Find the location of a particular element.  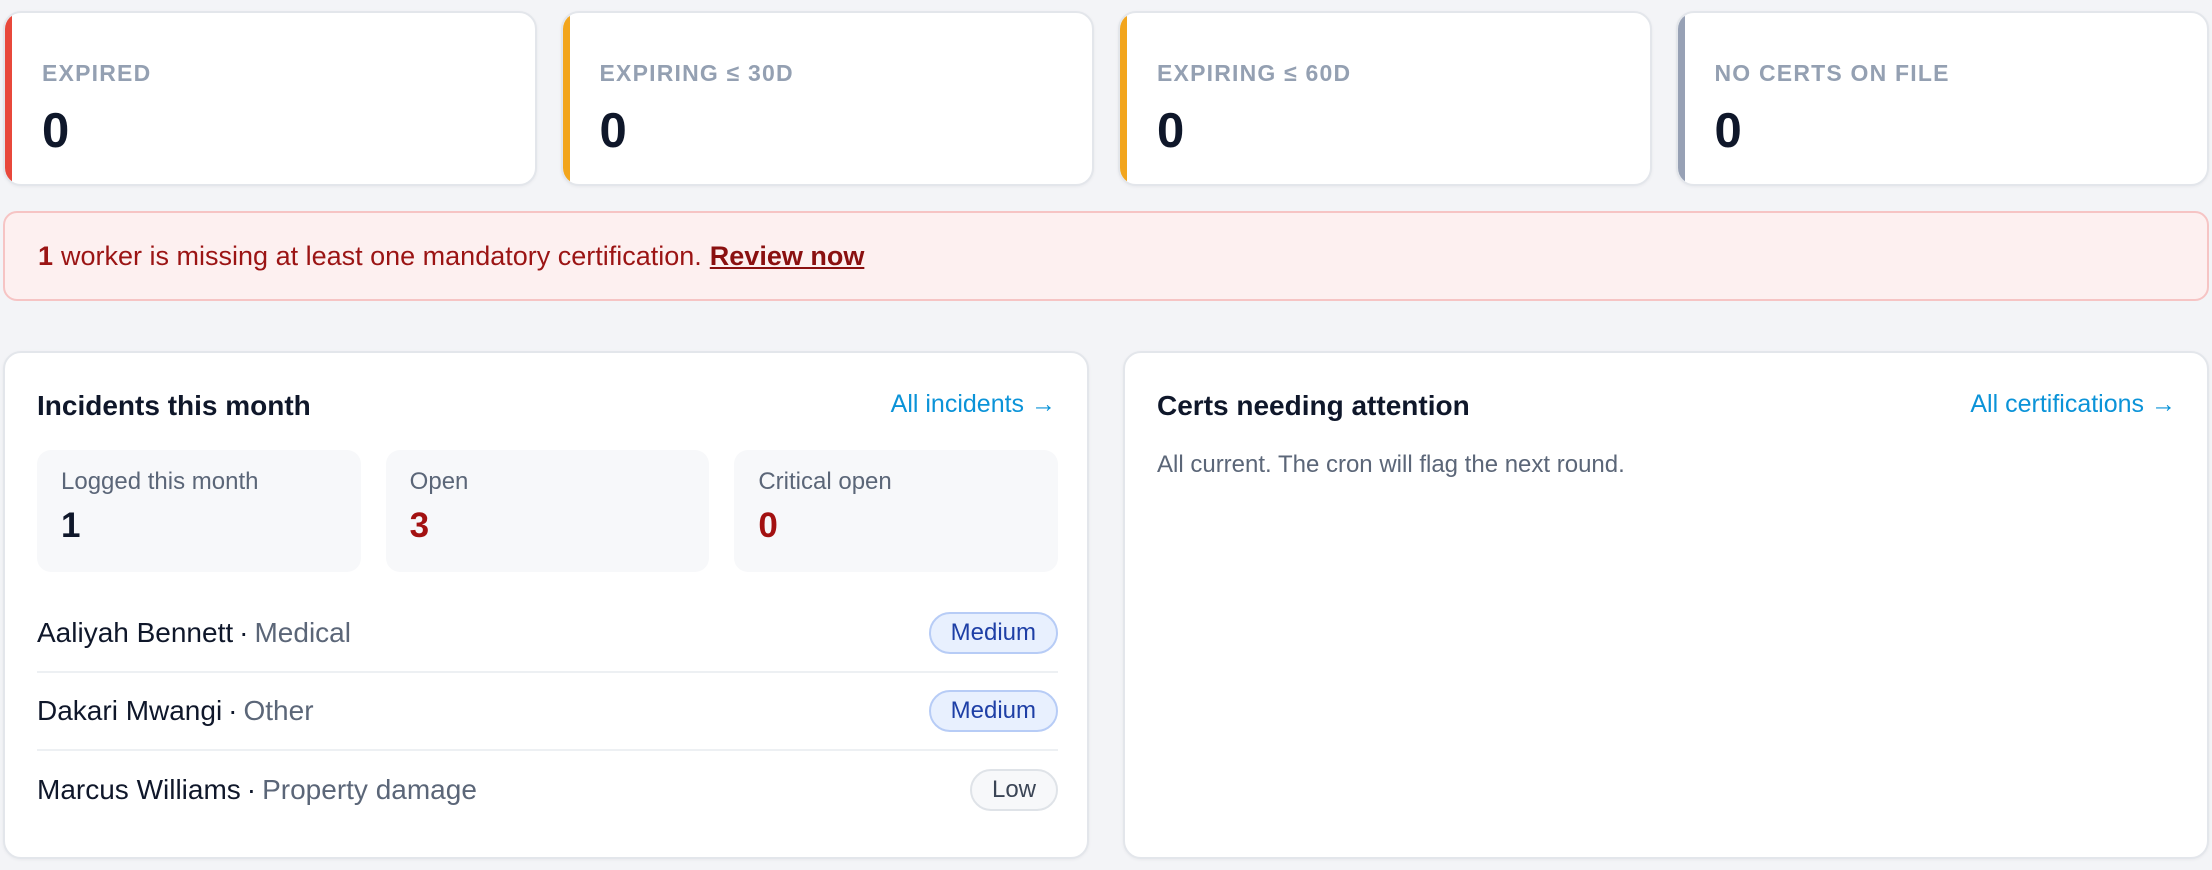

incident-worker-name: Marcus Williams is located at coordinates (139, 789).